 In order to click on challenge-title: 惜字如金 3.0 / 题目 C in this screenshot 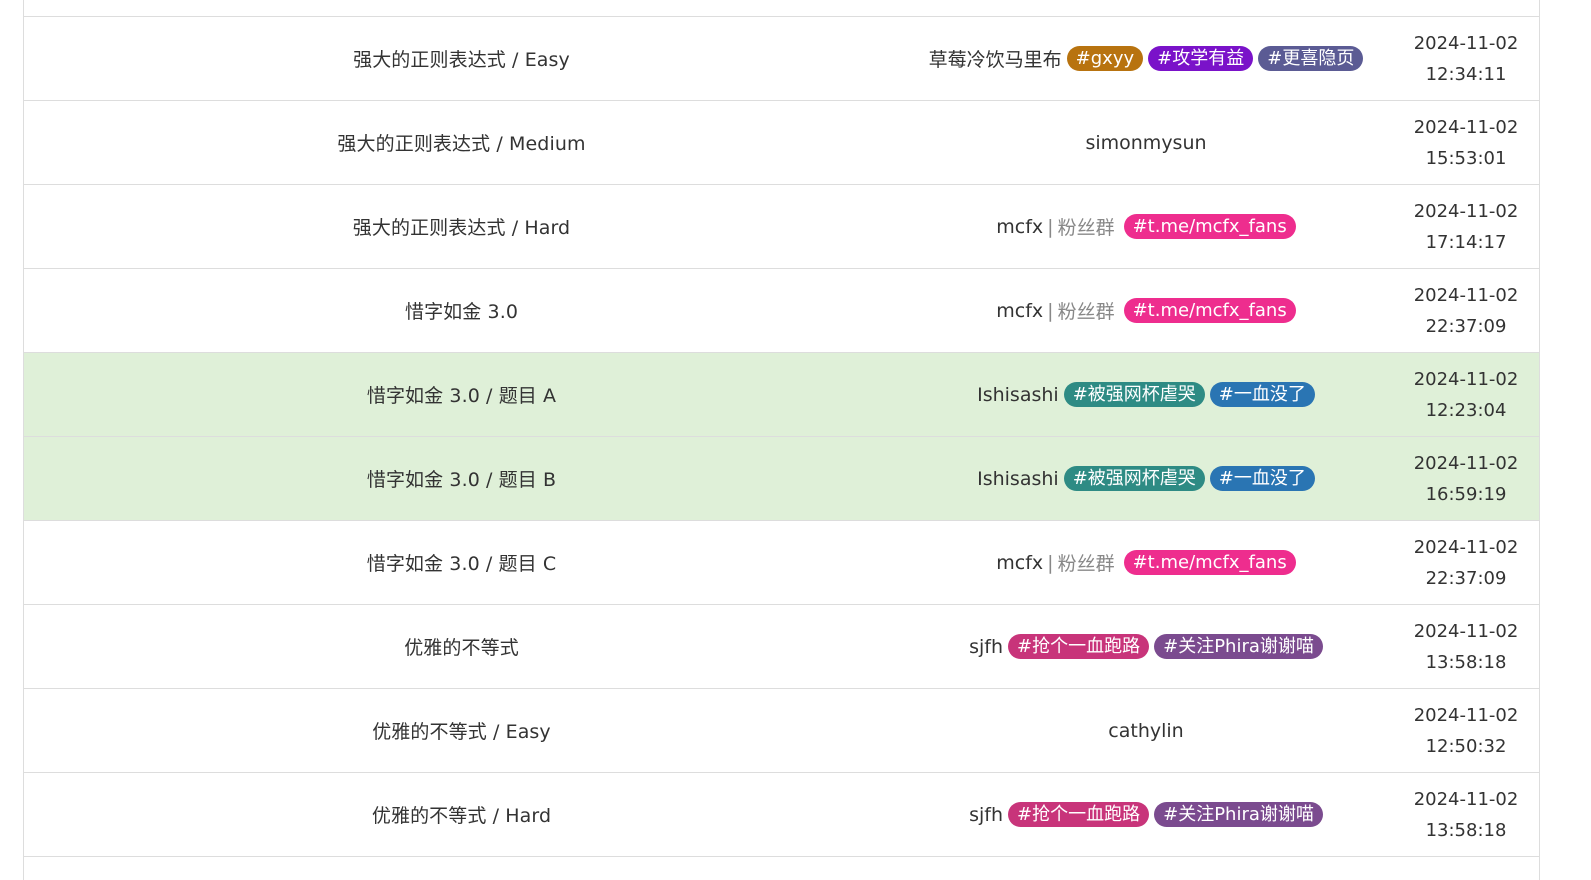, I will do `click(461, 564)`.